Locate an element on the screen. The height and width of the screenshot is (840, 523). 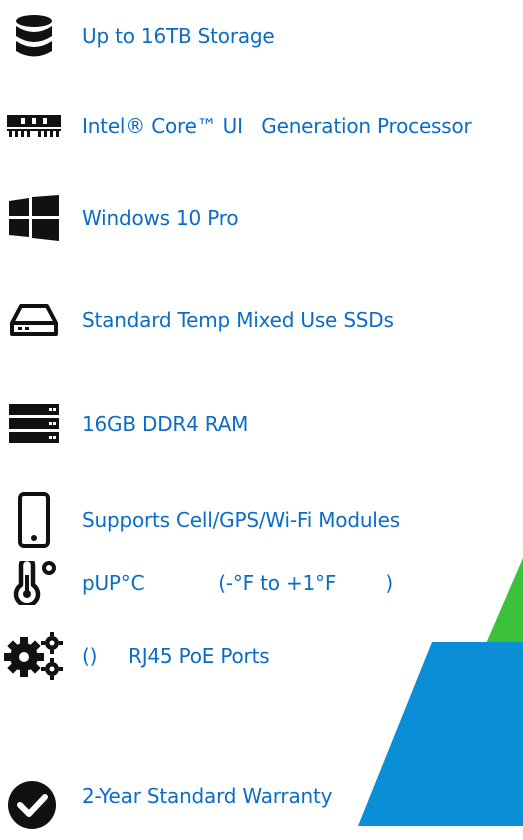
feature-poe-ports: () RJ45 PoE Ports is located at coordinates (261, 656).